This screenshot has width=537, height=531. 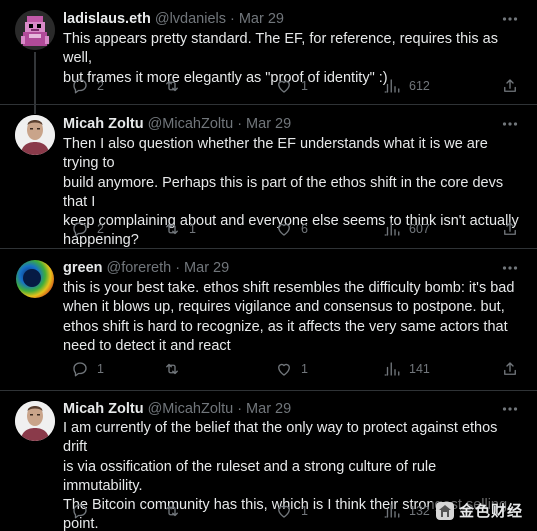 I want to click on view-count: 141, so click(x=419, y=369).